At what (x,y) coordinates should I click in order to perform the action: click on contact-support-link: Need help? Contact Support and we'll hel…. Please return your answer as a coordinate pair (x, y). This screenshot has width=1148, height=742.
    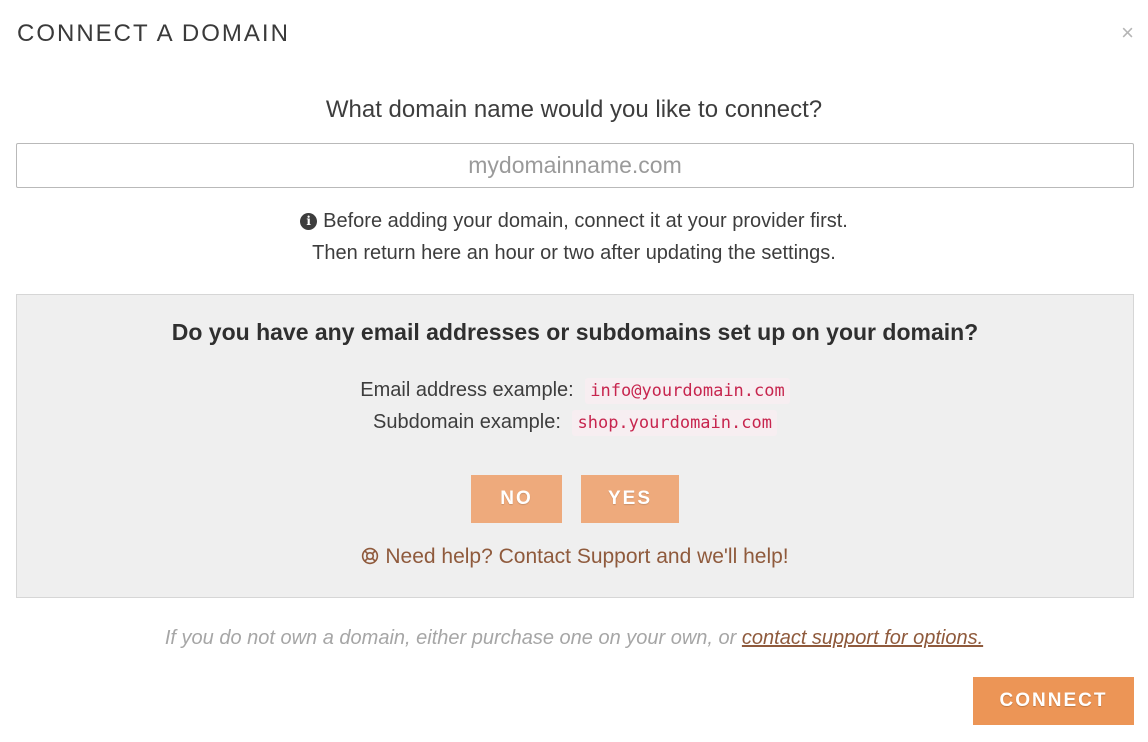
    Looking at the image, I should click on (575, 557).